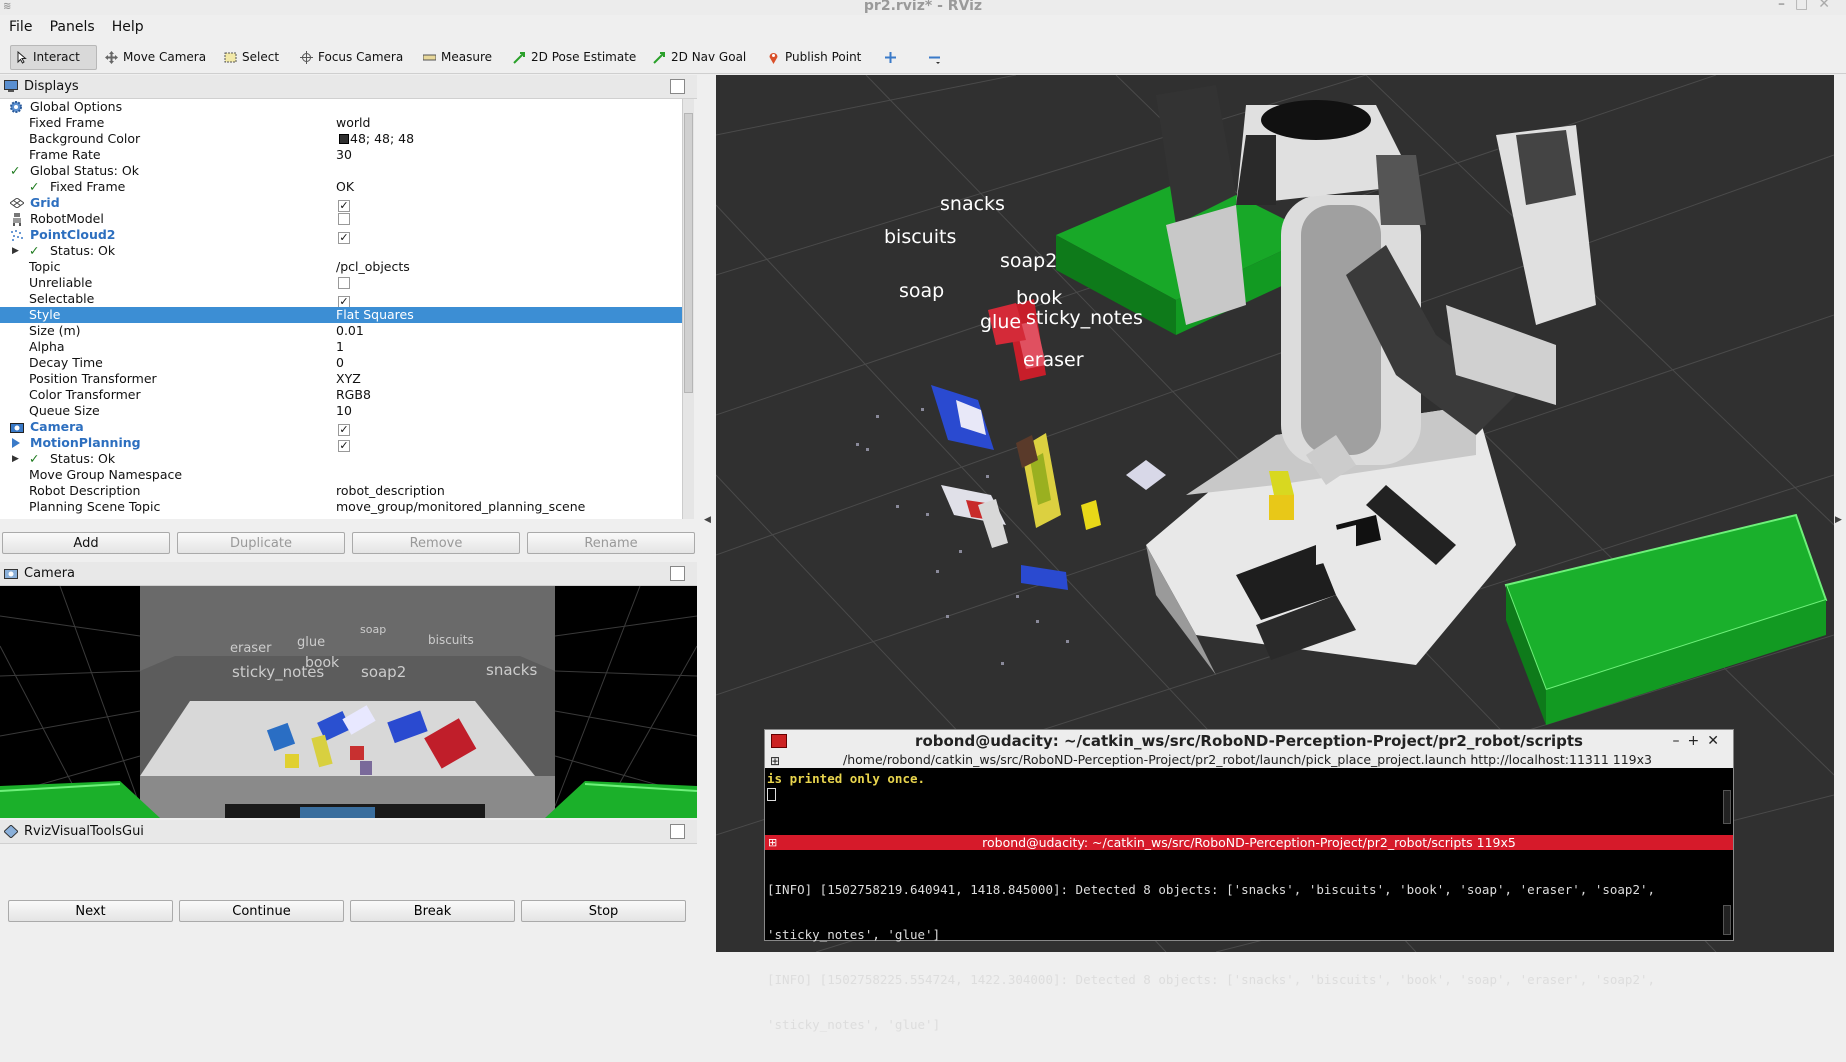 The image size is (1846, 1062). What do you see at coordinates (348, 379) in the screenshot?
I see `row-value: XYZ` at bounding box center [348, 379].